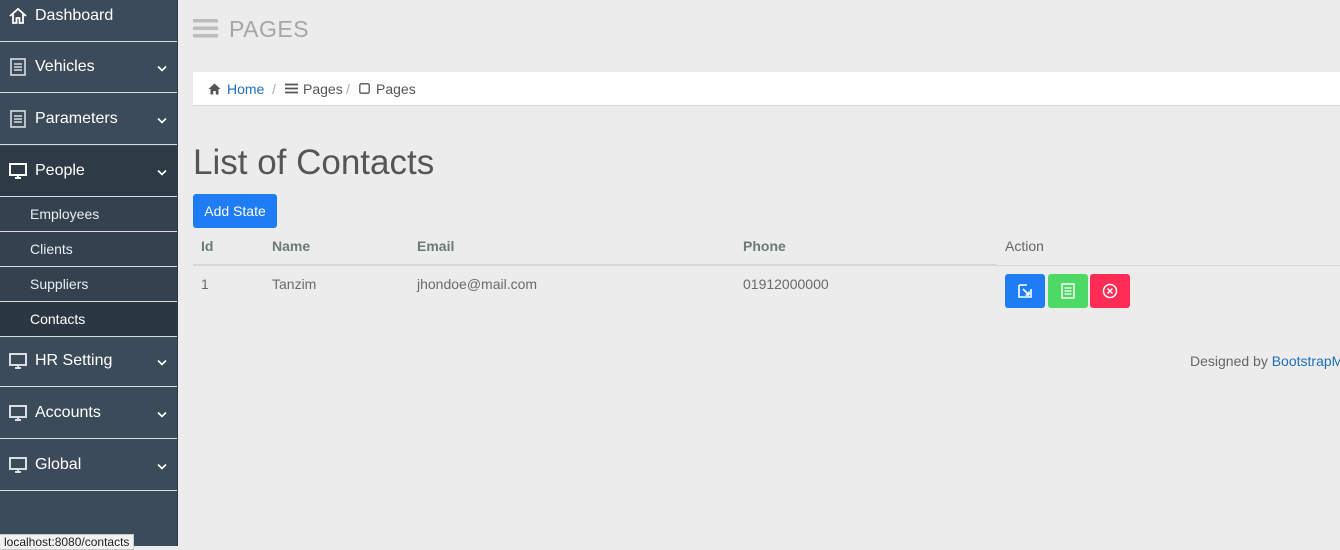  What do you see at coordinates (65, 214) in the screenshot?
I see `sidebar-subitem-label: Employees` at bounding box center [65, 214].